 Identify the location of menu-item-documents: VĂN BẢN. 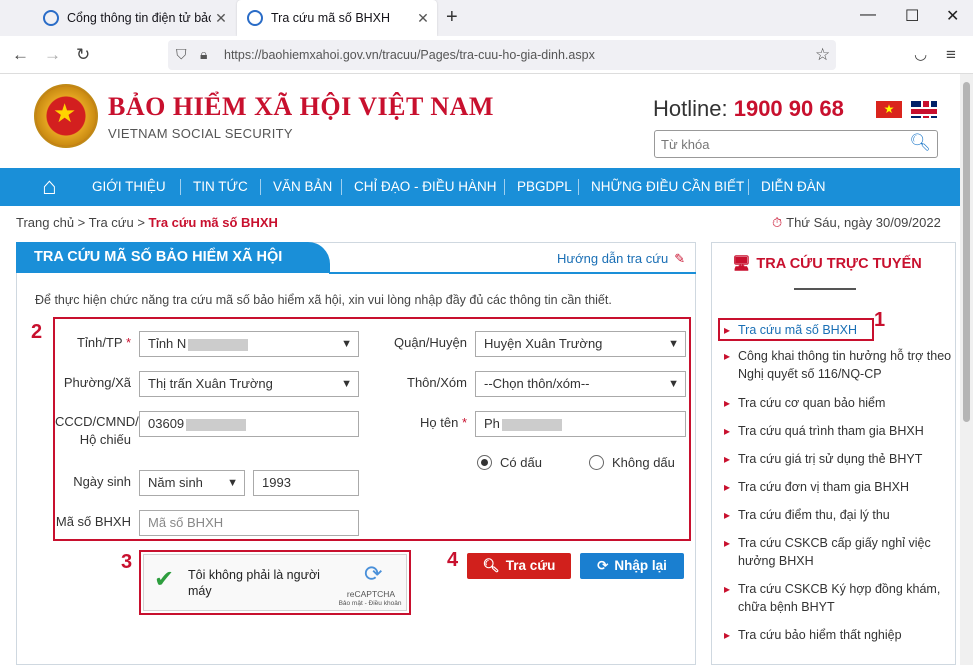
(302, 187).